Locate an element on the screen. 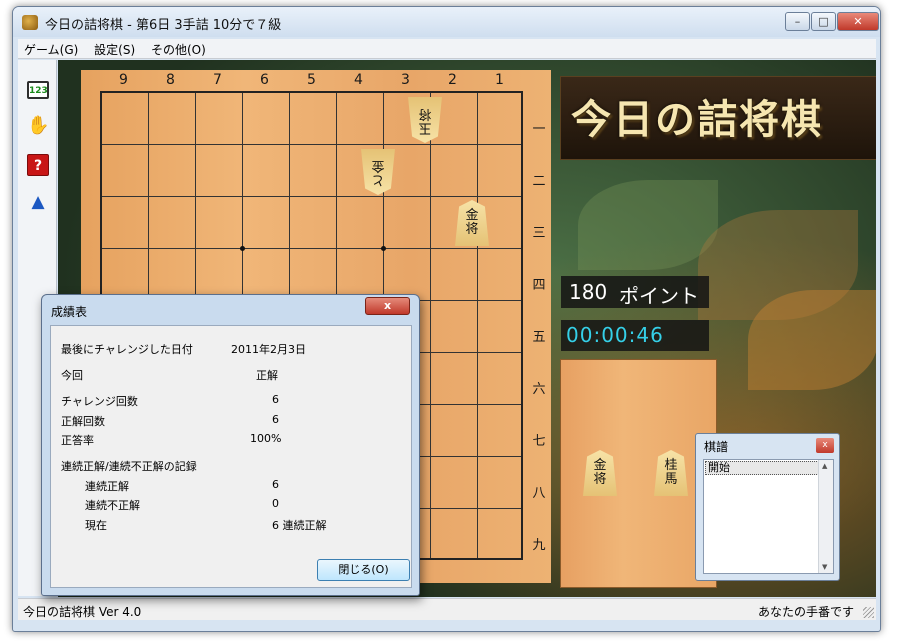  rank-label: 八 is located at coordinates (539, 493).